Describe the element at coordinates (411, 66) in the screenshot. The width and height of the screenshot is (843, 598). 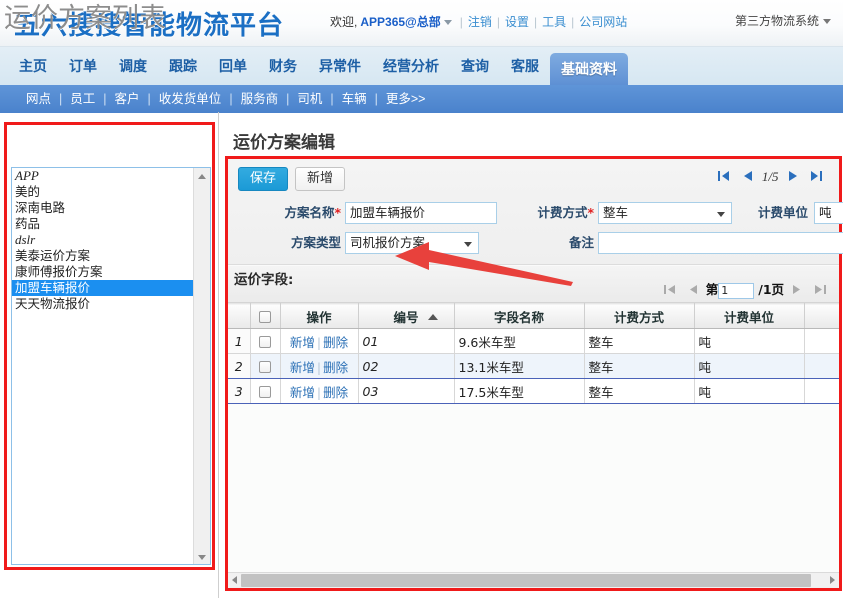
I see `nav-item-analysis: 经营分析` at that location.